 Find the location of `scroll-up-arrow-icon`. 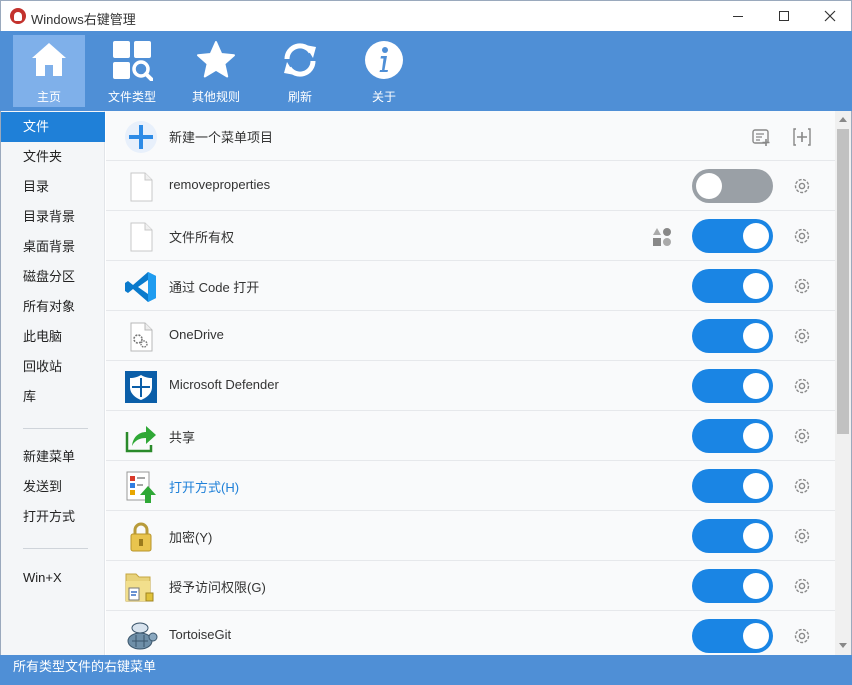

scroll-up-arrow-icon is located at coordinates (843, 119).